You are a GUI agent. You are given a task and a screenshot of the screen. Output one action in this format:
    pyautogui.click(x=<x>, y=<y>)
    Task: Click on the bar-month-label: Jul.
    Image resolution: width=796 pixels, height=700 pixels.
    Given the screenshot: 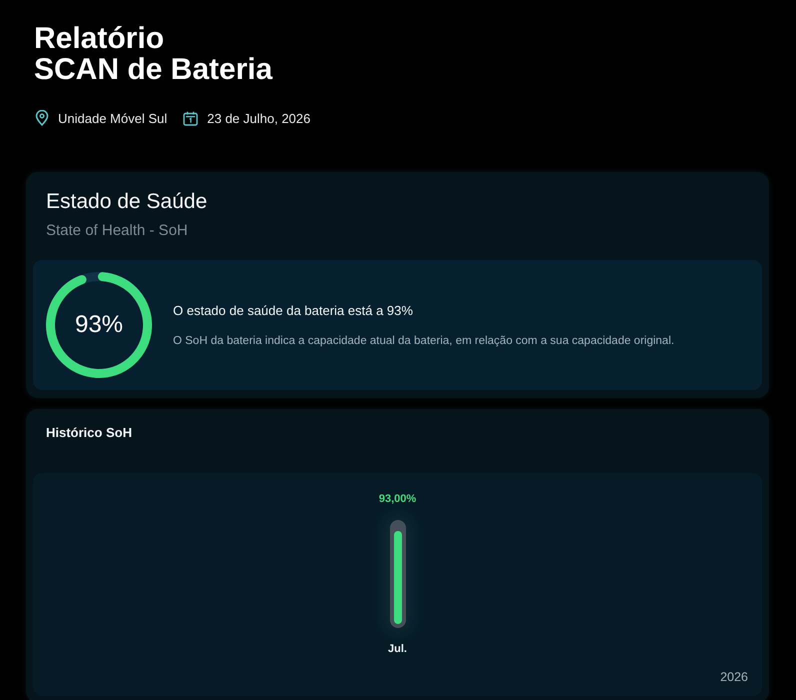 What is the action you would take?
    pyautogui.click(x=397, y=649)
    